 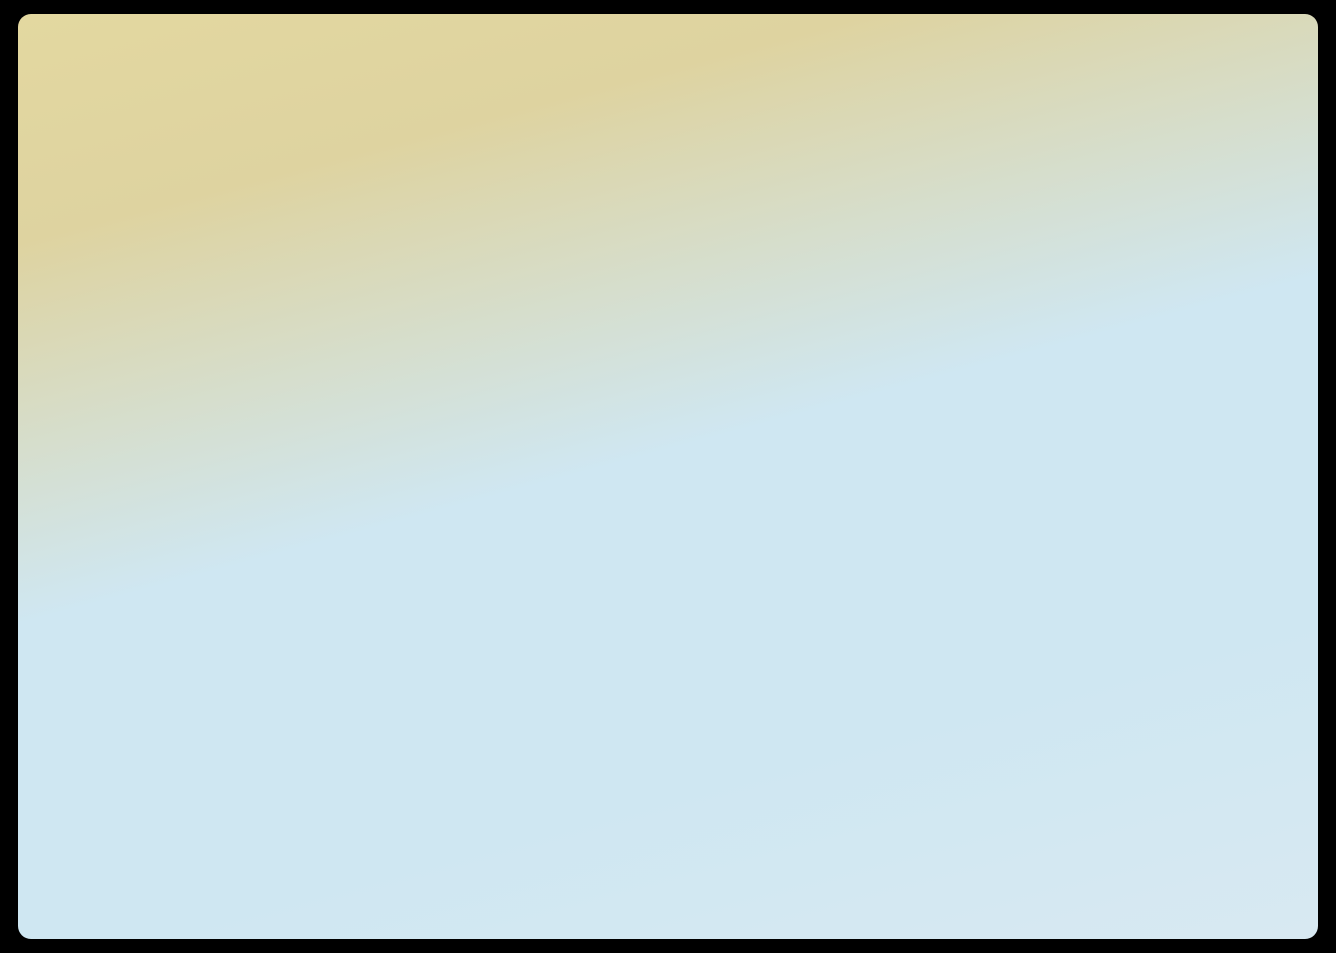 What do you see at coordinates (550, 395) in the screenshot?
I see `module-name: Speed` at bounding box center [550, 395].